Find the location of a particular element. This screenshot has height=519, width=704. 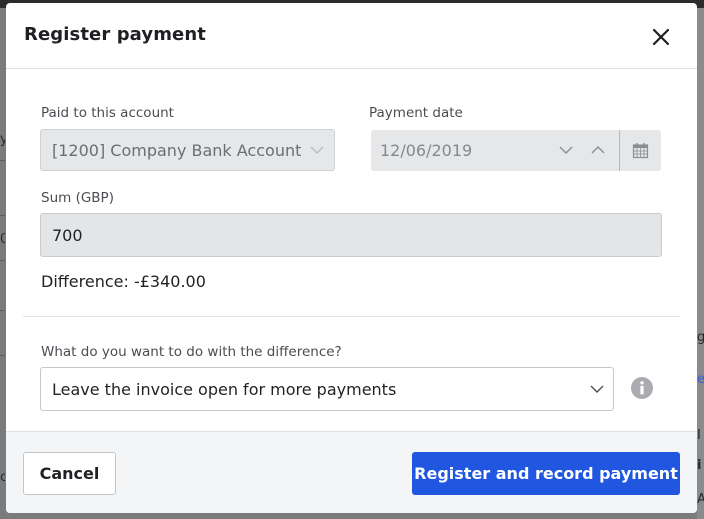

payment-date-value: 12/06/2019 is located at coordinates (426, 150).